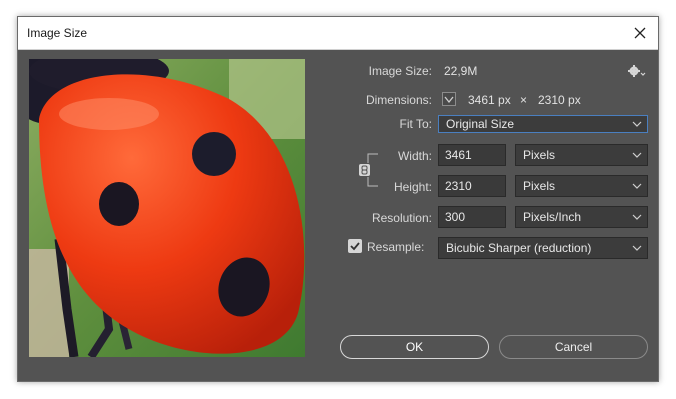  I want to click on width-unit-value: Pixels, so click(539, 155).